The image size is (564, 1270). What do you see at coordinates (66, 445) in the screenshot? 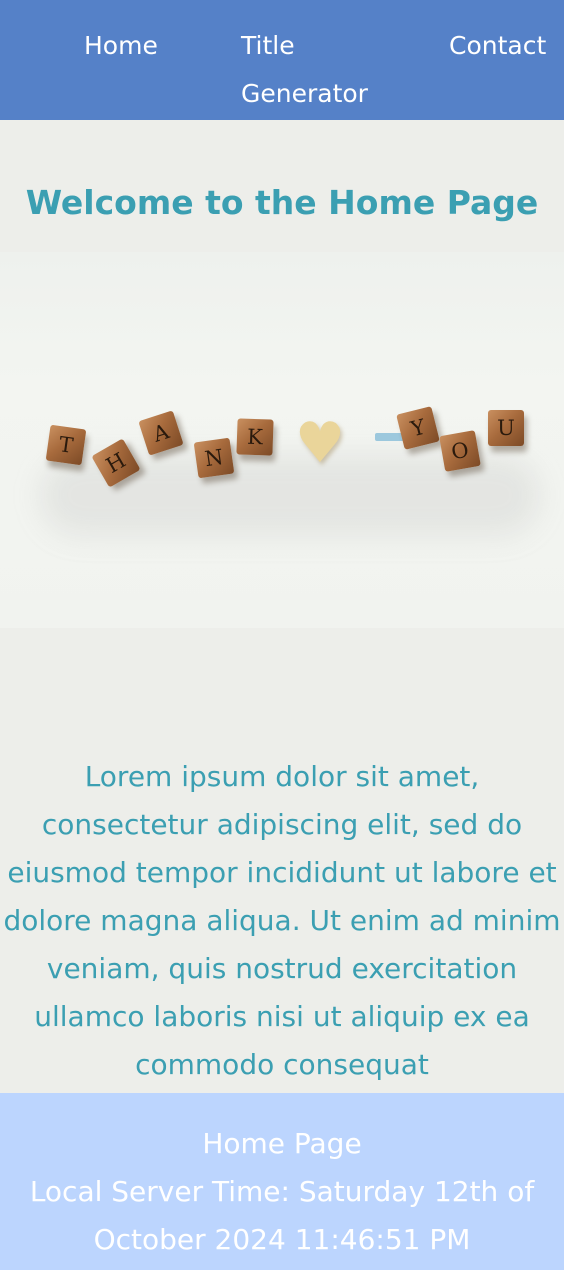
I see `block-t: T` at bounding box center [66, 445].